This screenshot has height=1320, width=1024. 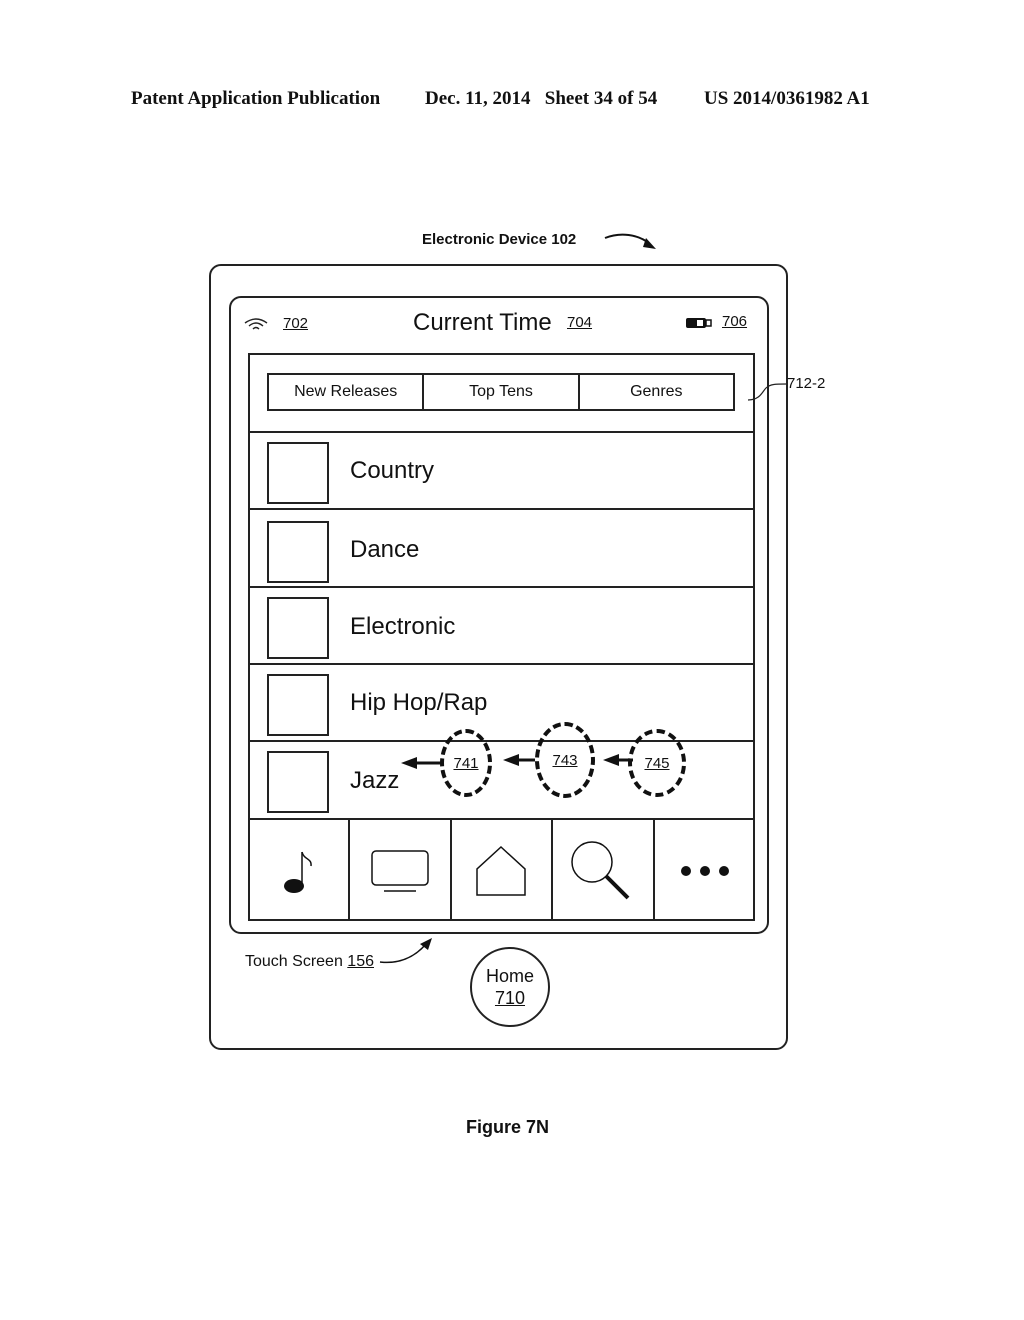 I want to click on touch-point-741: 741, so click(x=466, y=763).